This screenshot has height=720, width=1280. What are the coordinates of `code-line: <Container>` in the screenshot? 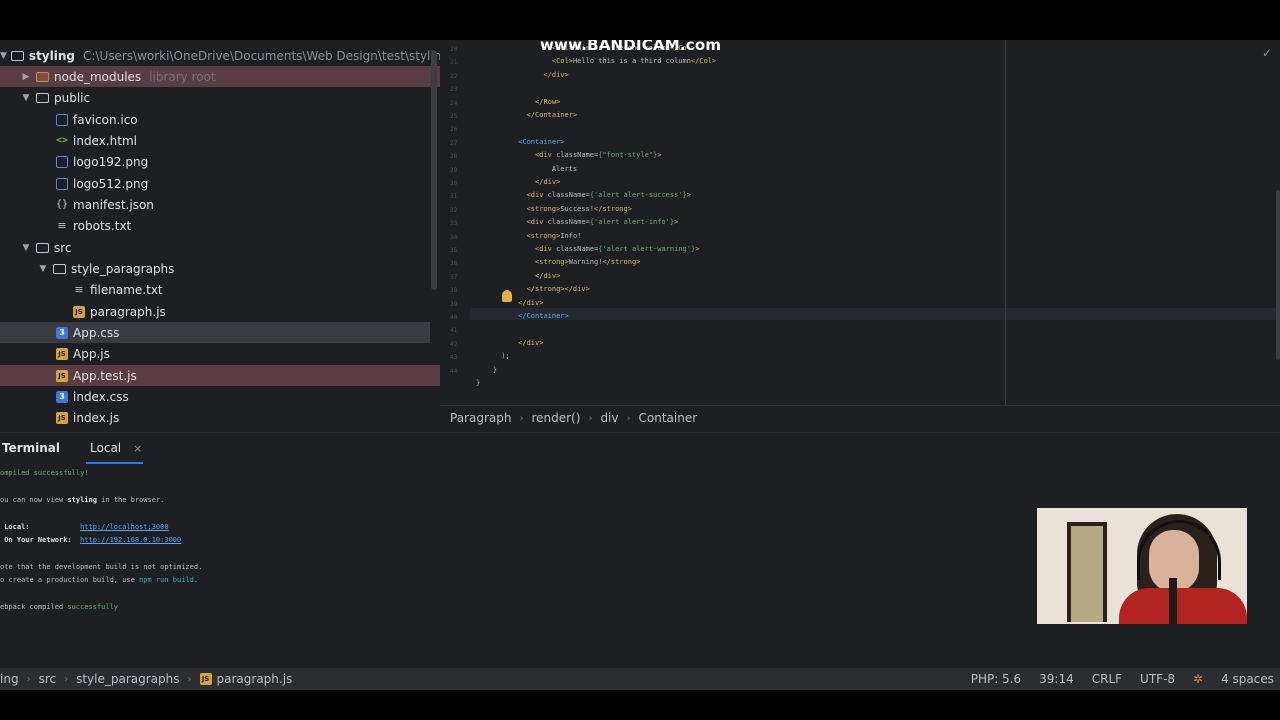 It's located at (520, 141).